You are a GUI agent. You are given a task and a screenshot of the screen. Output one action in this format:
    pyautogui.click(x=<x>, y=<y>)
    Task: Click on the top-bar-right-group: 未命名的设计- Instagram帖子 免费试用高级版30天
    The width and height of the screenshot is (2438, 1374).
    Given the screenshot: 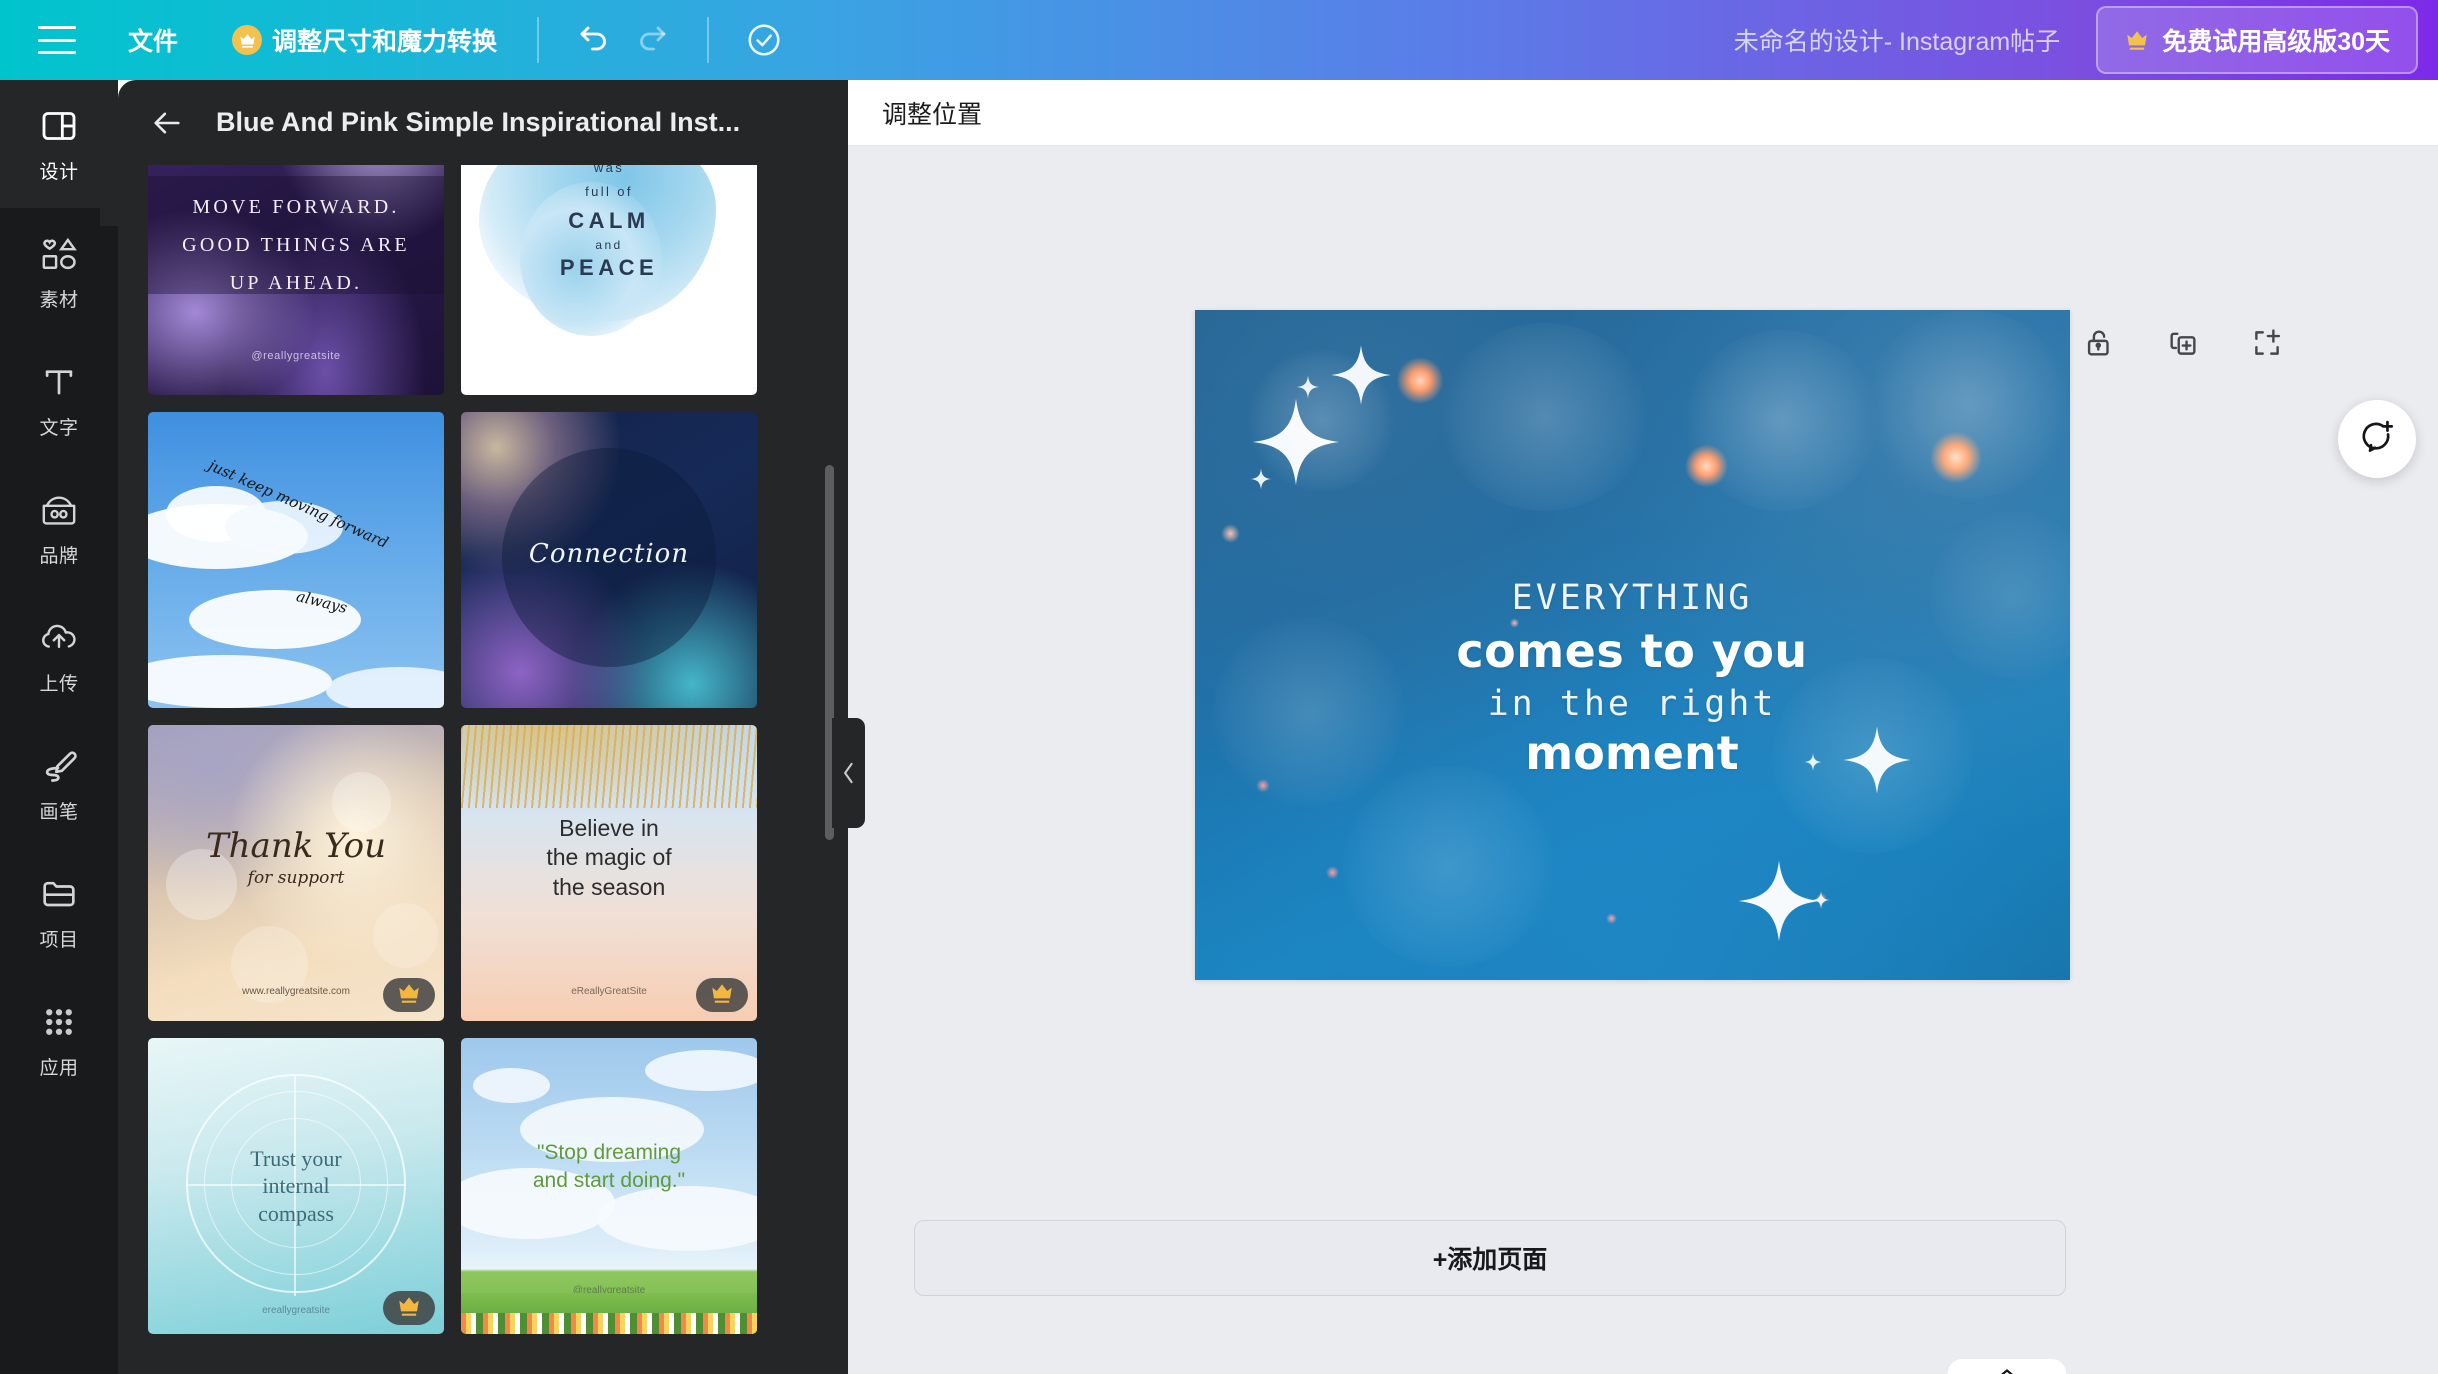 What is the action you would take?
    pyautogui.click(x=2086, y=40)
    